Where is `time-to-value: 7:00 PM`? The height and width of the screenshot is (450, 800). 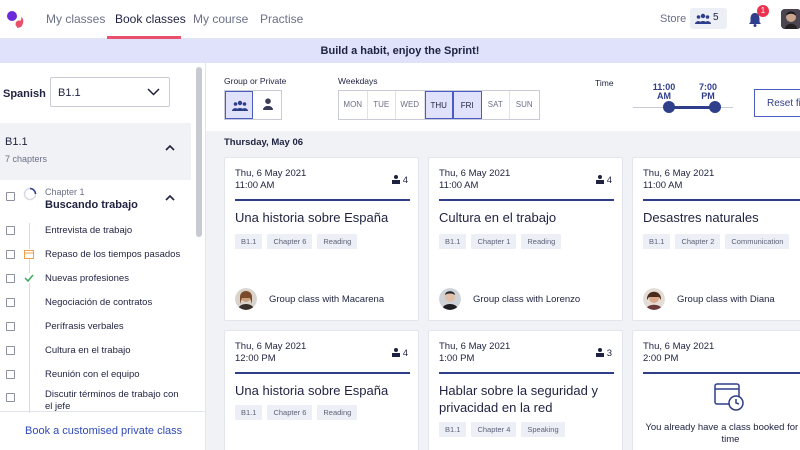 time-to-value: 7:00 PM is located at coordinates (708, 92).